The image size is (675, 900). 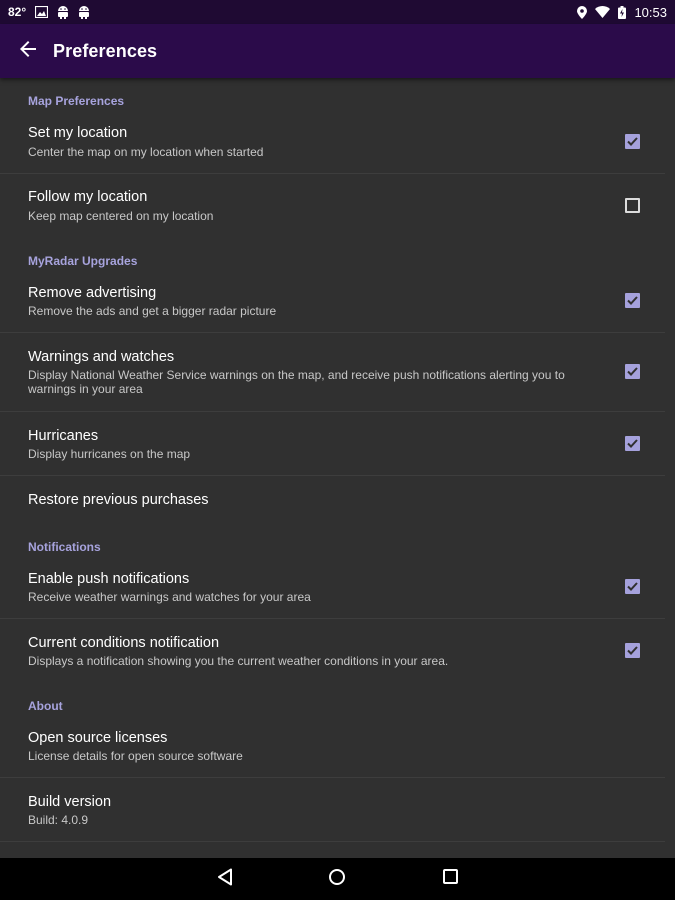 I want to click on pref-title: Follow my location, so click(x=88, y=197).